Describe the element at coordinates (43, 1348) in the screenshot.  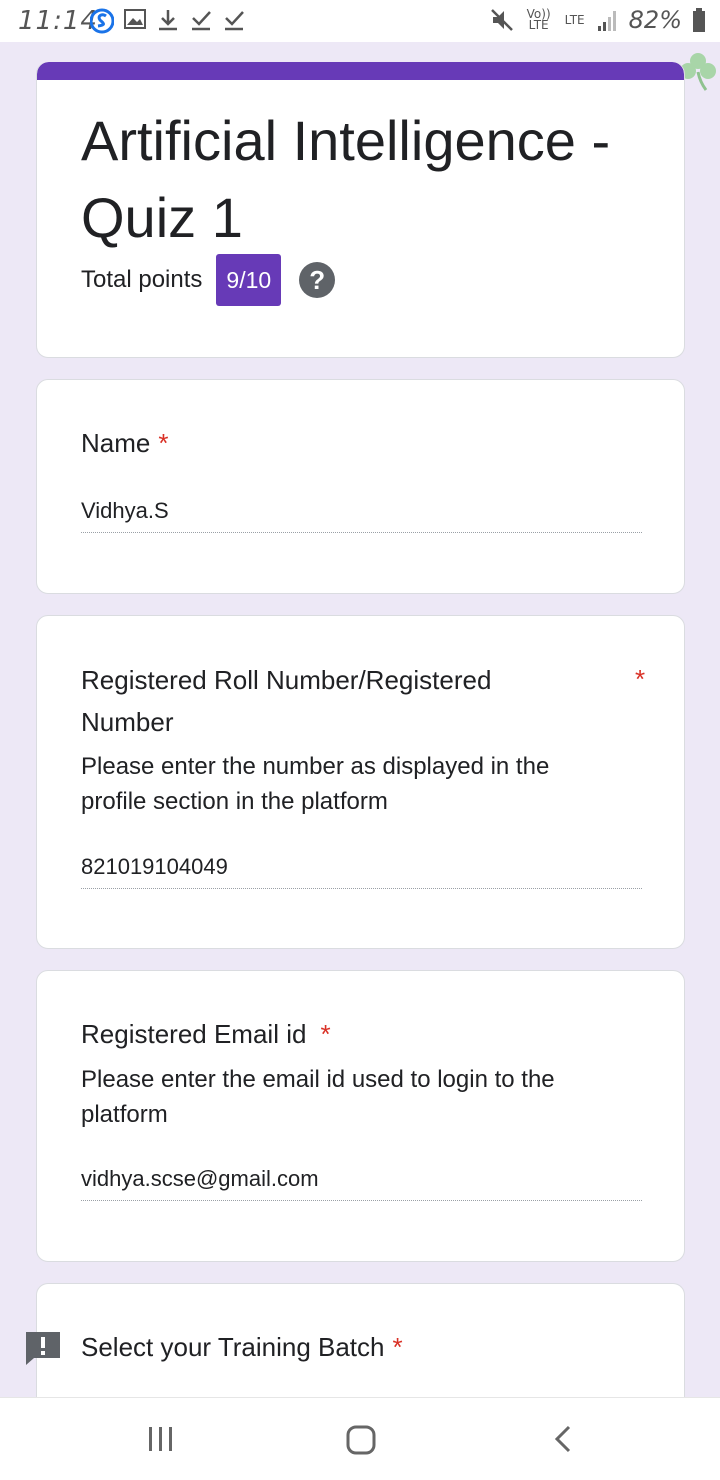
I see `feedback-flag-icon` at that location.